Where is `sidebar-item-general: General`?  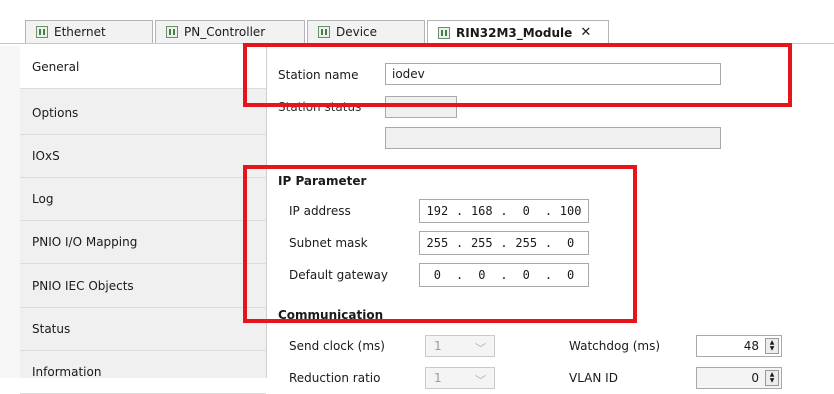 sidebar-item-general: General is located at coordinates (143, 67).